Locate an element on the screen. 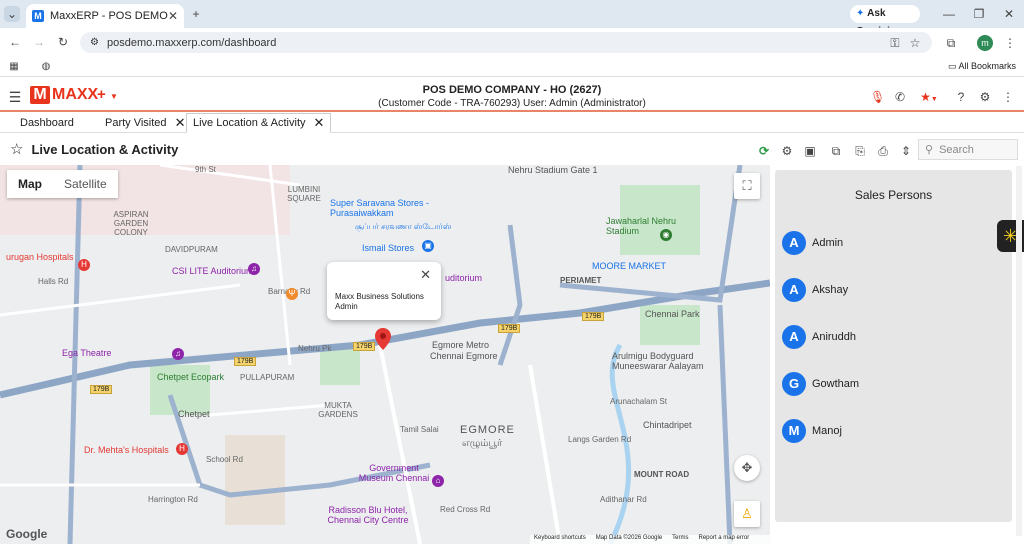 This screenshot has width=1024, height=544. ask-gemini-button: ✦ Ask Gemini is located at coordinates (885, 21).